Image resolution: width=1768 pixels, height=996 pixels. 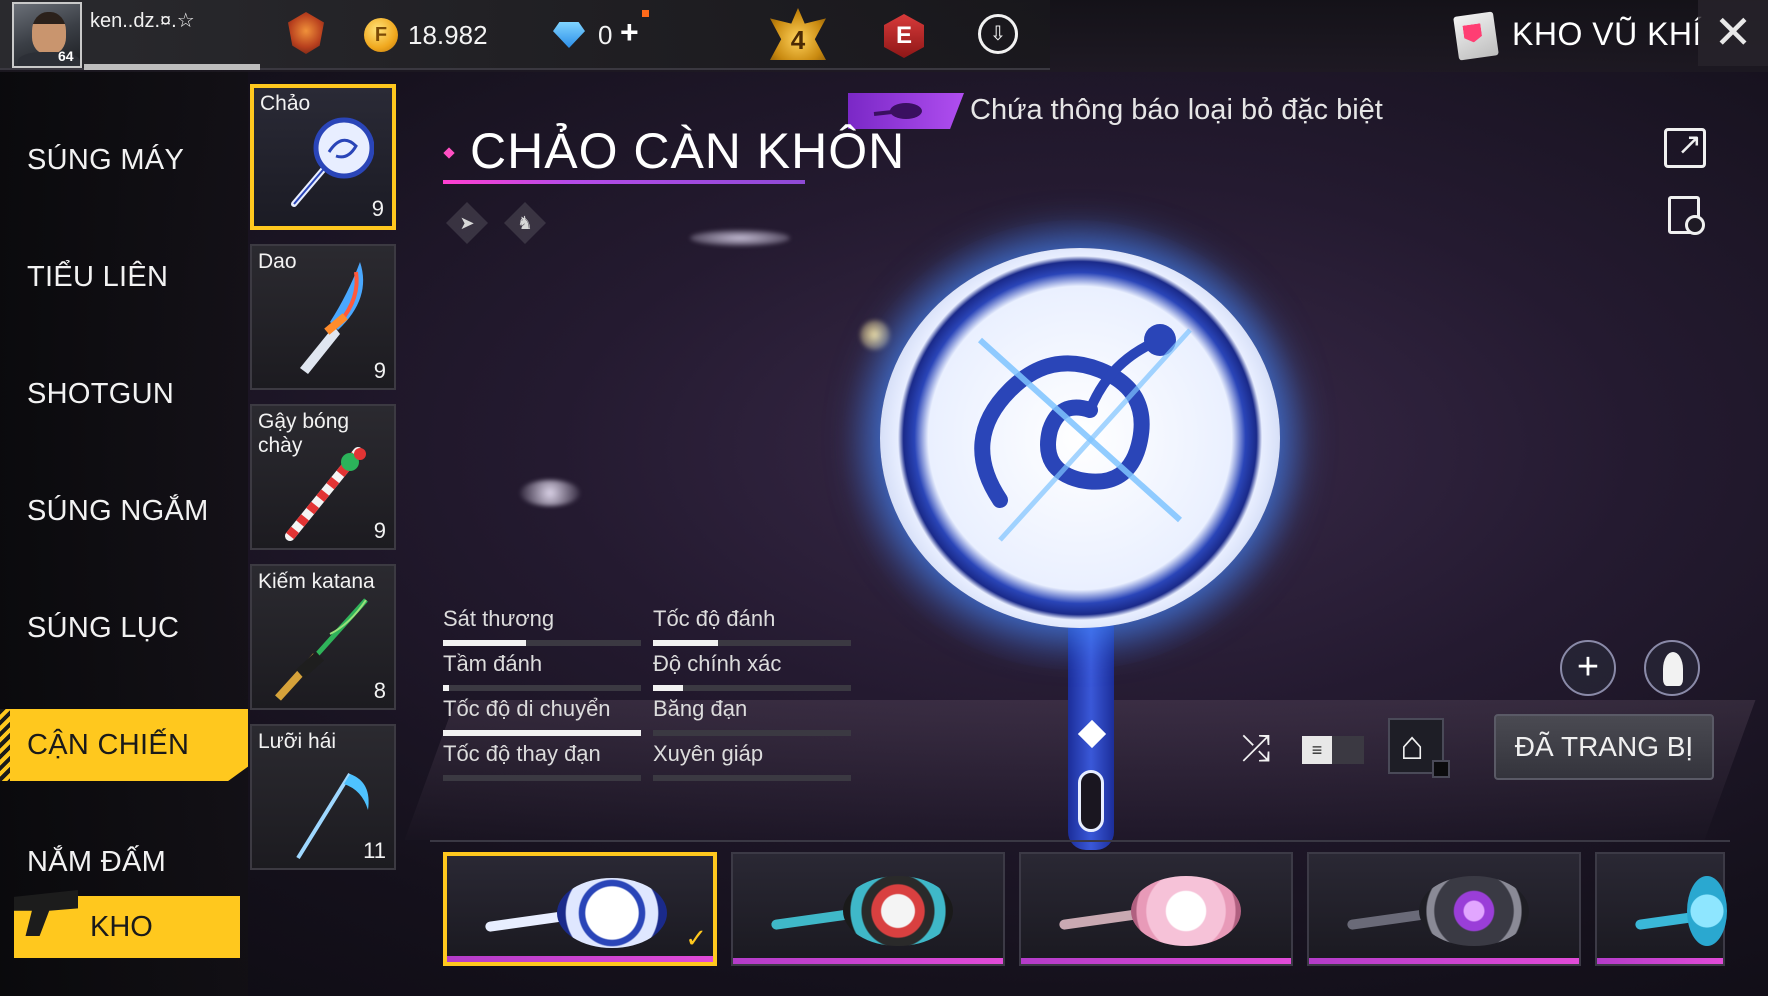 What do you see at coordinates (332, 318) in the screenshot?
I see `knife-icon` at bounding box center [332, 318].